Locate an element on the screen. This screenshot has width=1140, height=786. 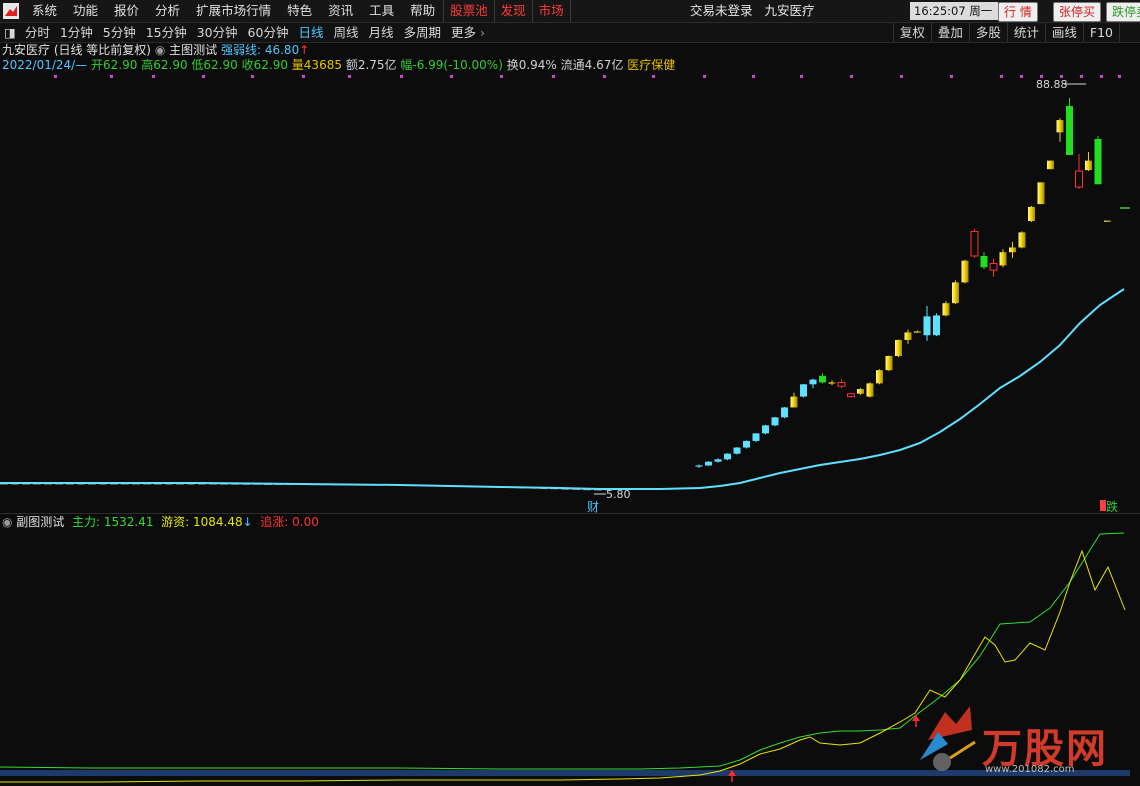
watermark-url: www.201082.com is located at coordinates (1030, 769).